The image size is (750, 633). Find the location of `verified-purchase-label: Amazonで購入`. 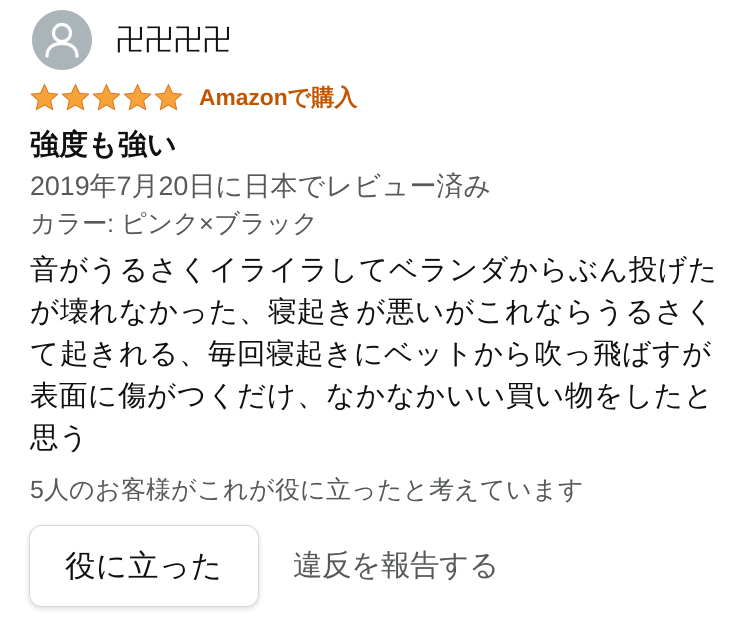

verified-purchase-label: Amazonで購入 is located at coordinates (278, 97).